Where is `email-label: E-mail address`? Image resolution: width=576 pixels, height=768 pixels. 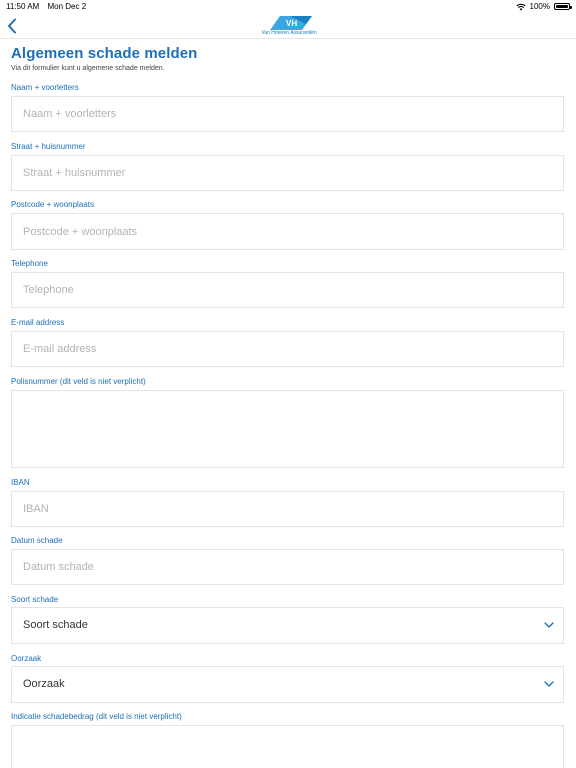 email-label: E-mail address is located at coordinates (38, 322).